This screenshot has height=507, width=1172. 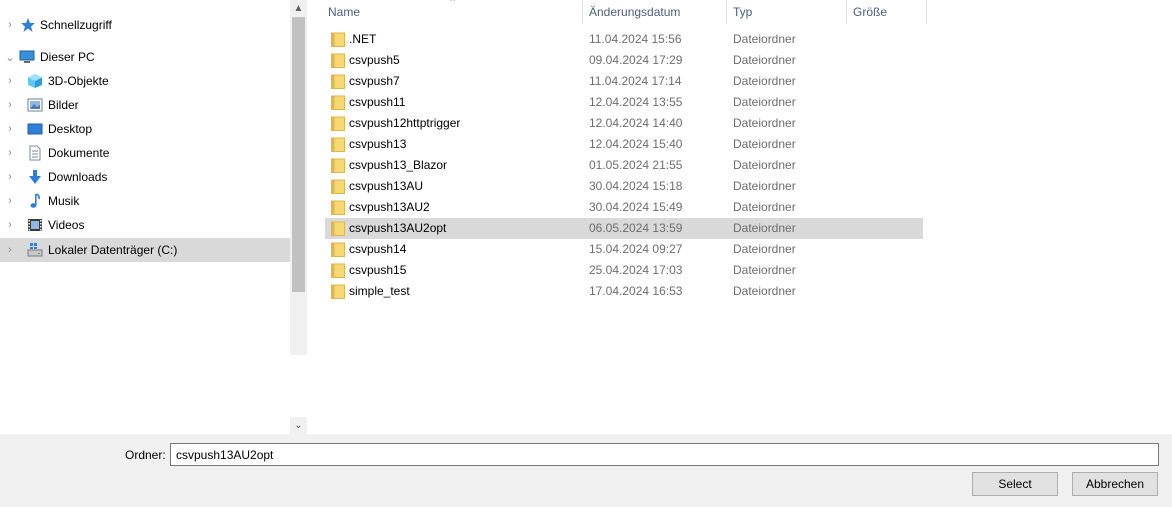 I want to click on file-name: simple_test, so click(x=379, y=291).